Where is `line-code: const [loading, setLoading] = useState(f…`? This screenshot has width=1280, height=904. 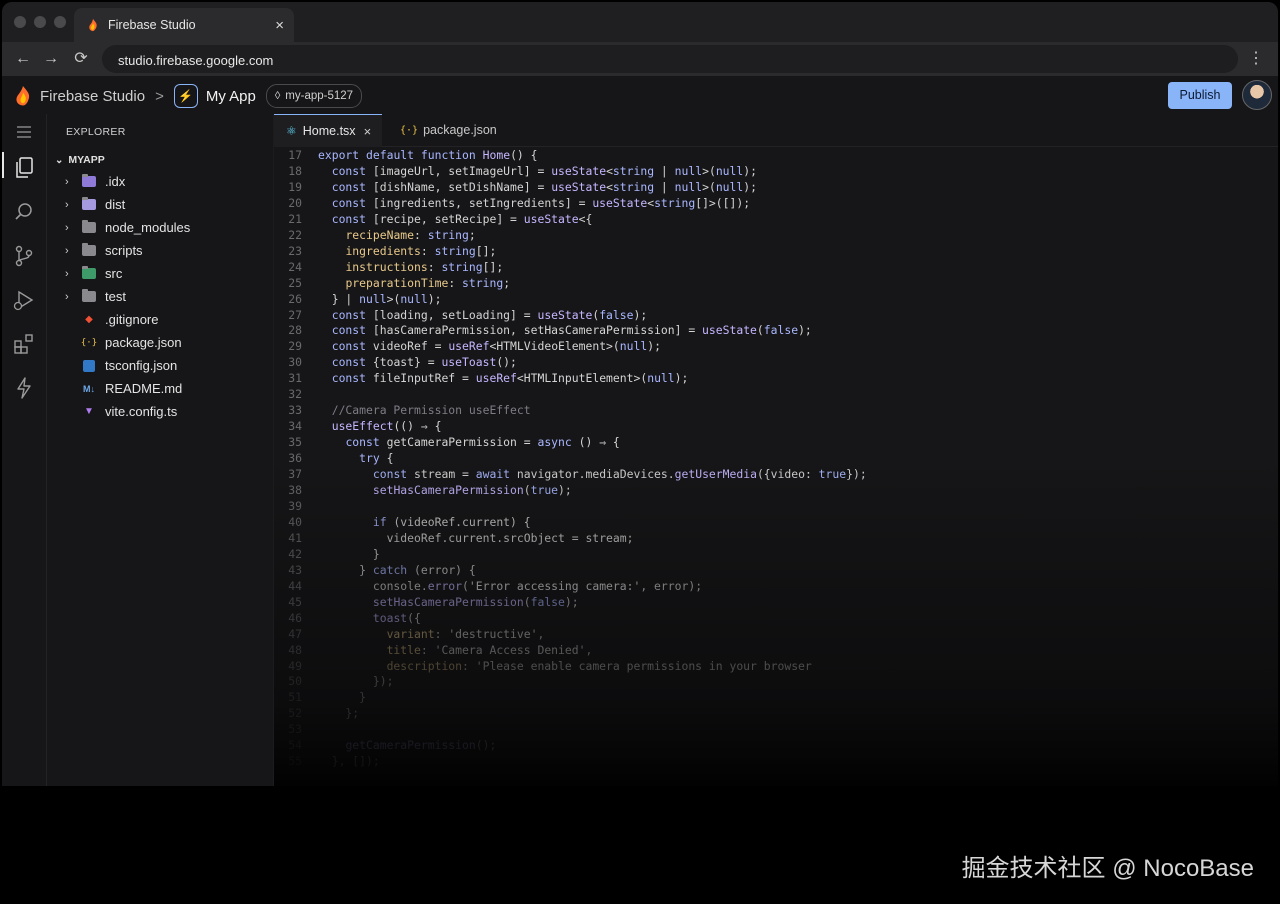 line-code: const [loading, setLoading] = useState(f… is located at coordinates (489, 314).